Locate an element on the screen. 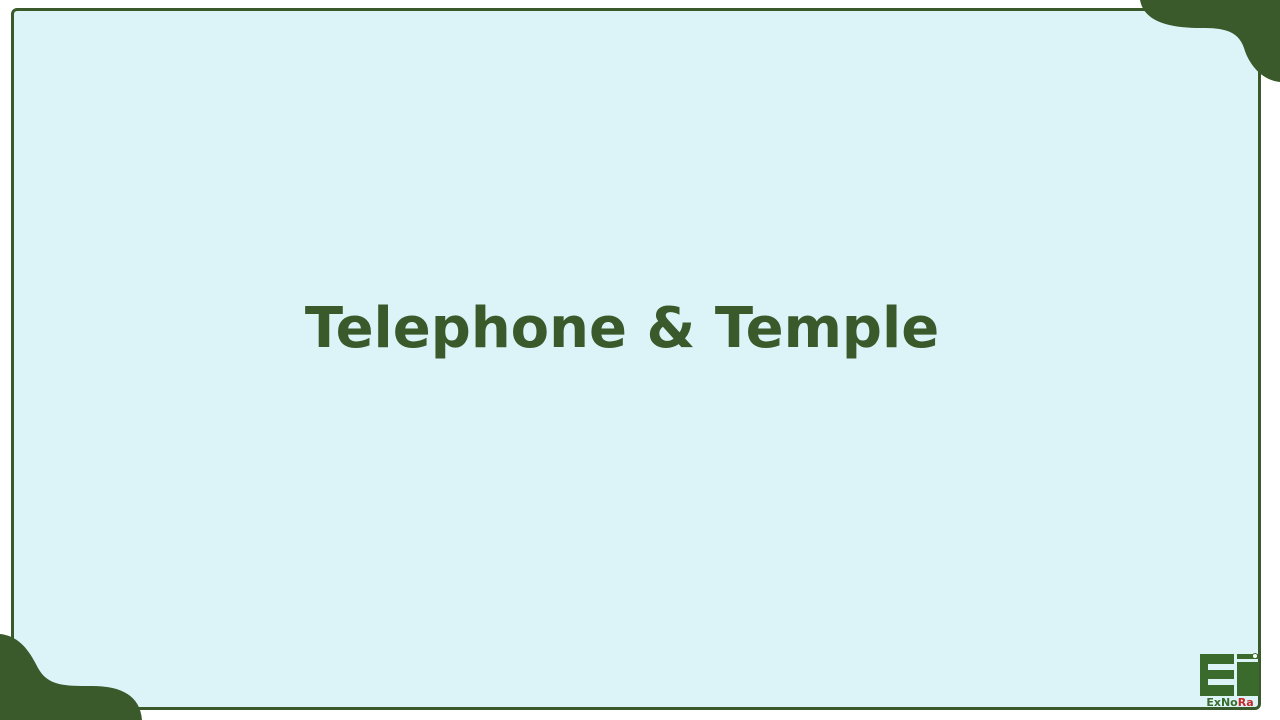  top-right-corner-decoration is located at coordinates (1210, 41).